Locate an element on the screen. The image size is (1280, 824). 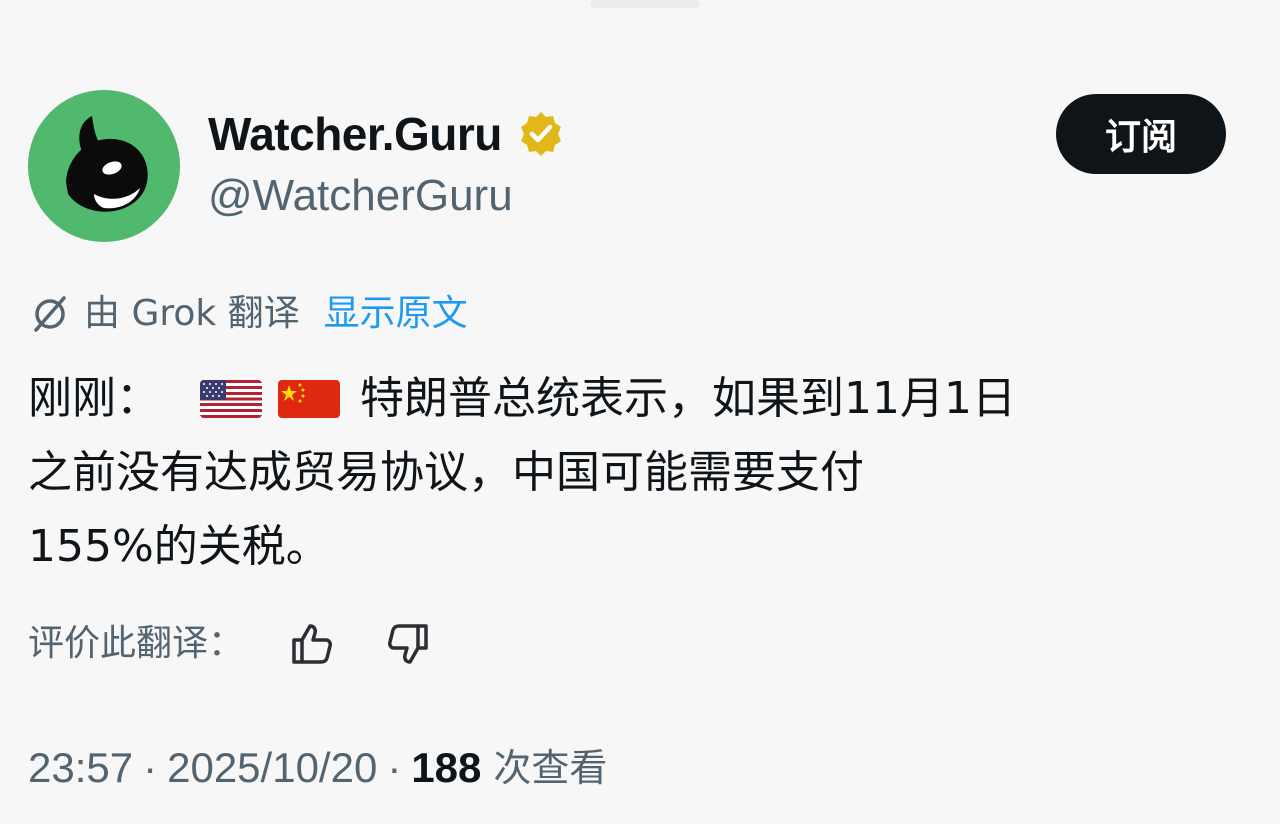
china-flag-icon is located at coordinates (309, 399).